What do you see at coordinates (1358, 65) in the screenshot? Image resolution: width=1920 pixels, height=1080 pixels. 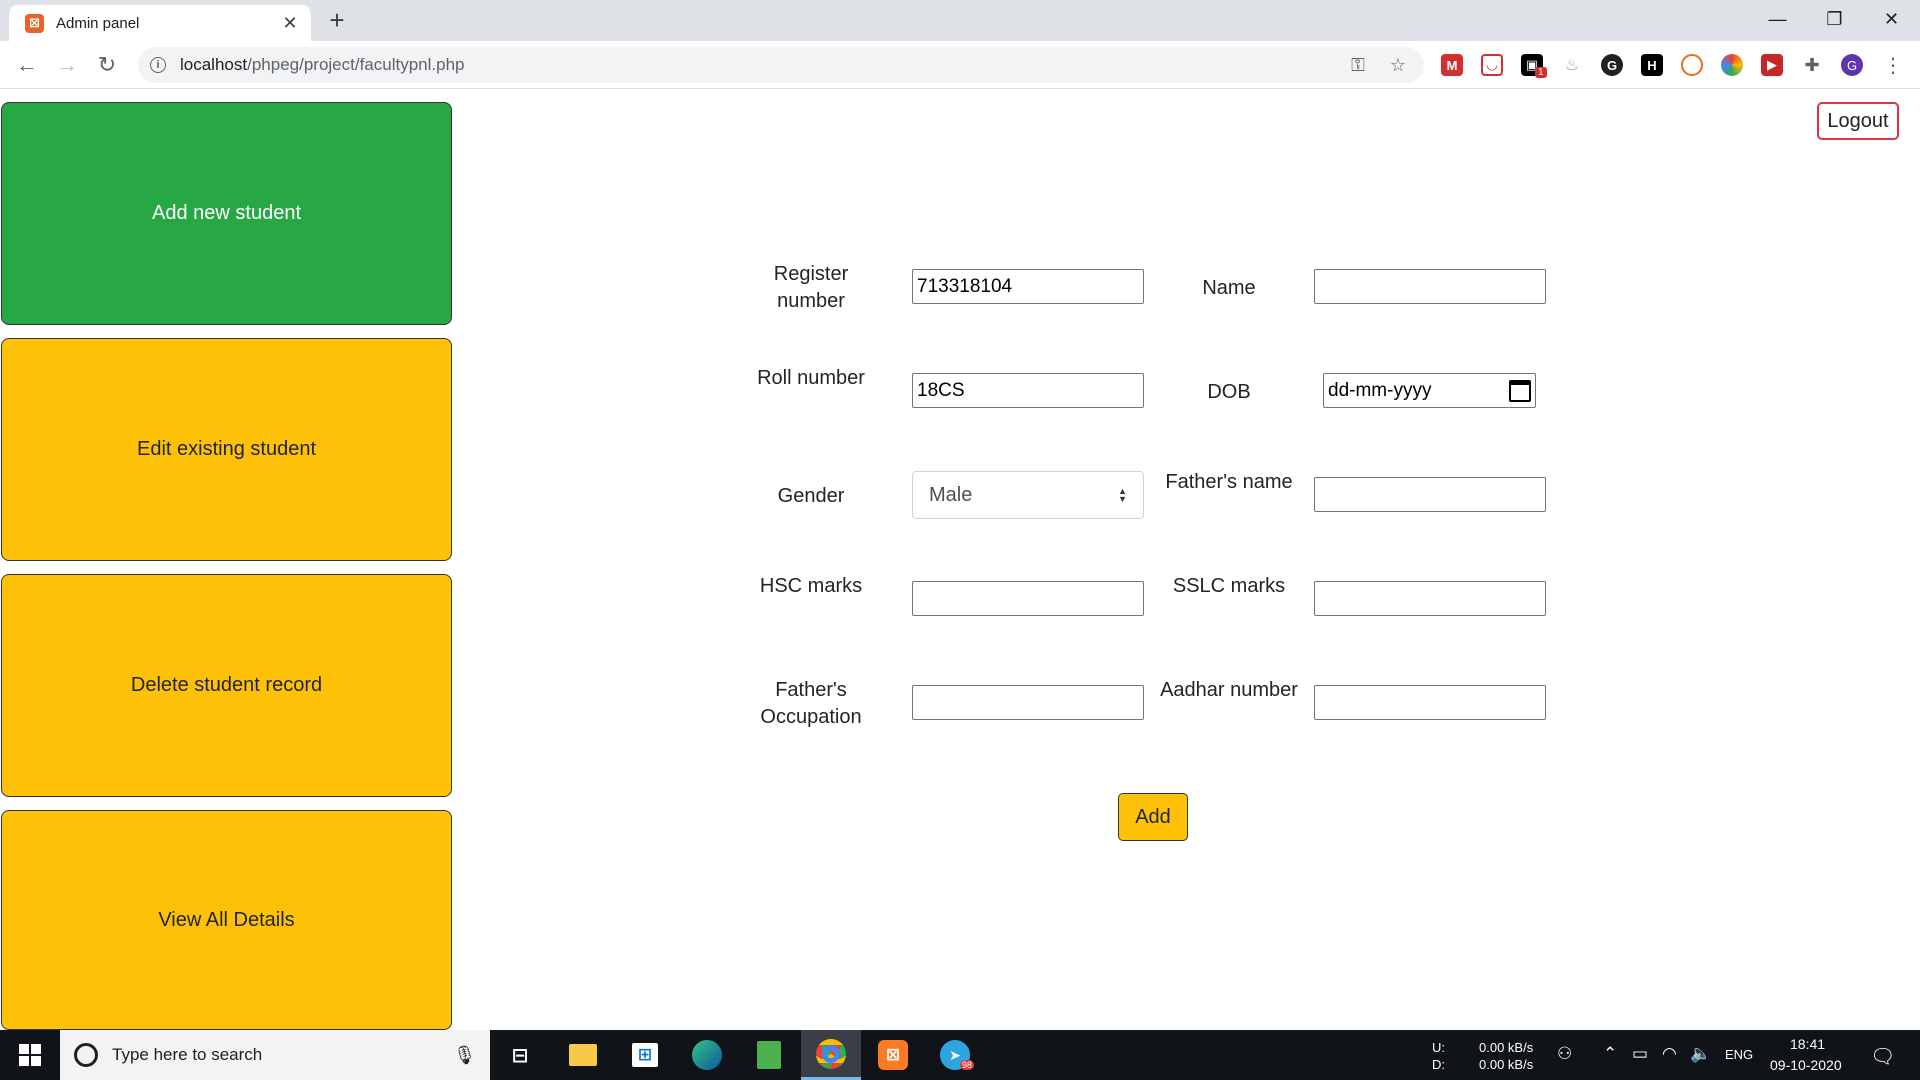 I see `key-icon: ⚿` at bounding box center [1358, 65].